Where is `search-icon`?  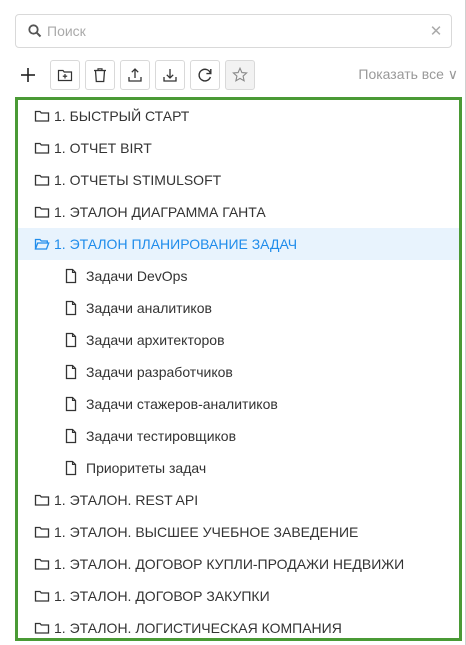 search-icon is located at coordinates (35, 31).